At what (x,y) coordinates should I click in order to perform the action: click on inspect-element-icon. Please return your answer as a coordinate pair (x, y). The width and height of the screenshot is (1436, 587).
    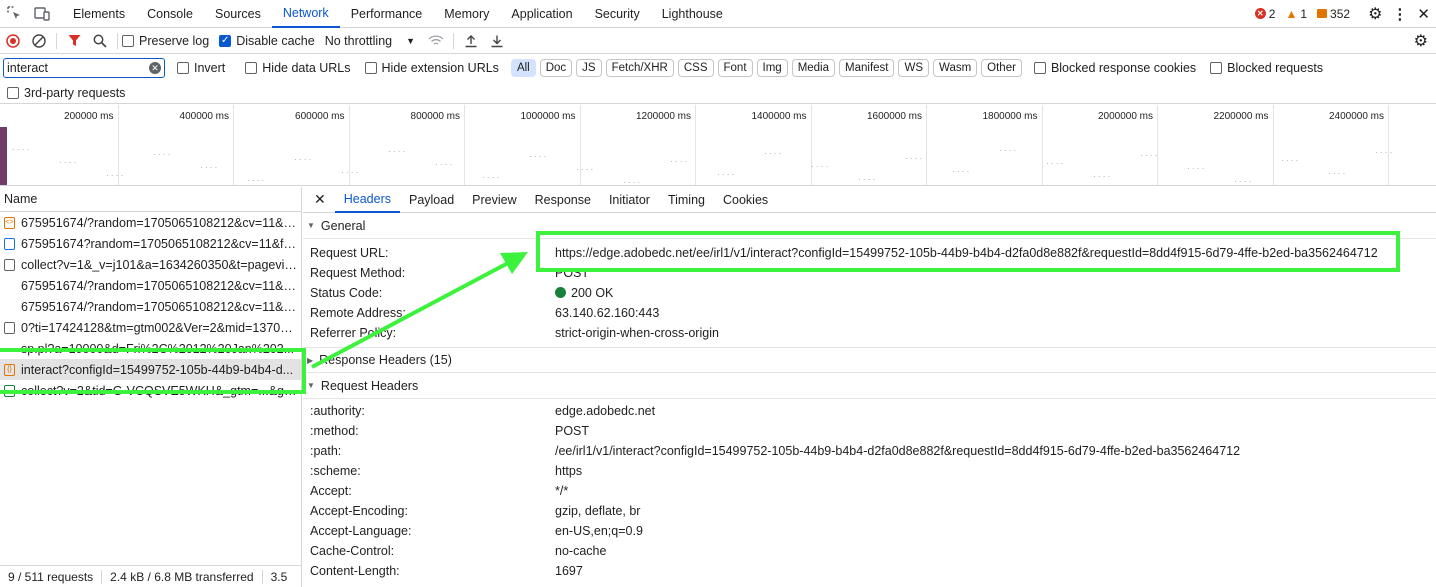
    Looking at the image, I should click on (14, 14).